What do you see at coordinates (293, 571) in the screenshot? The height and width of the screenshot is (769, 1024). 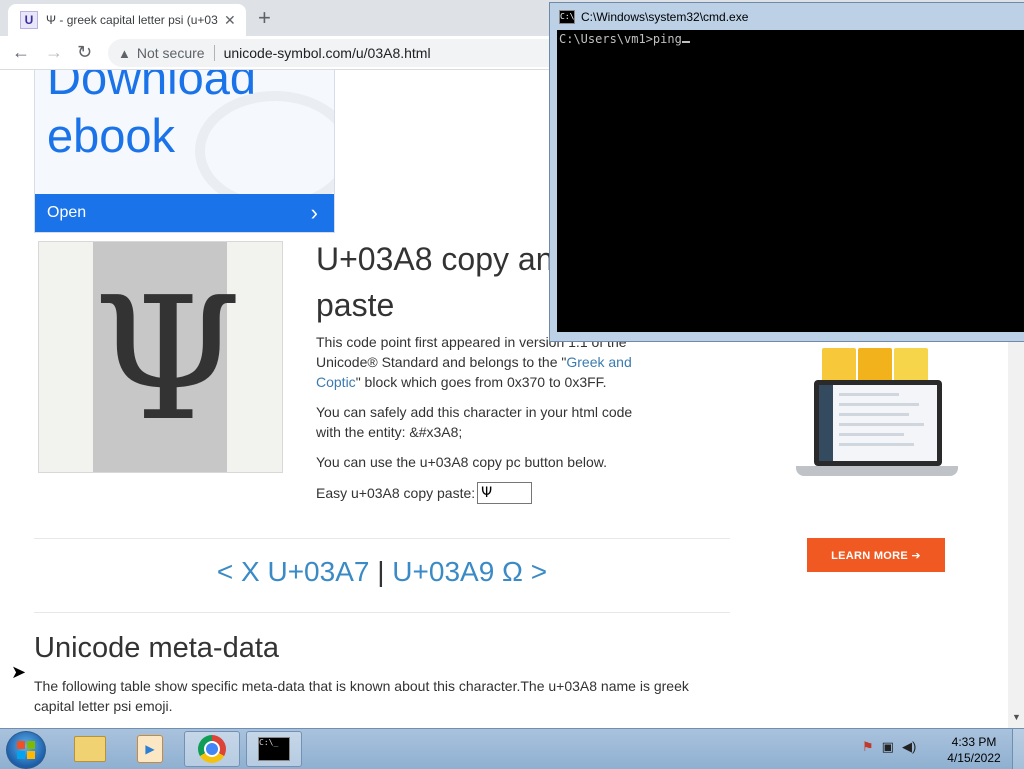 I see `prev-char-link: < X U+03A7` at bounding box center [293, 571].